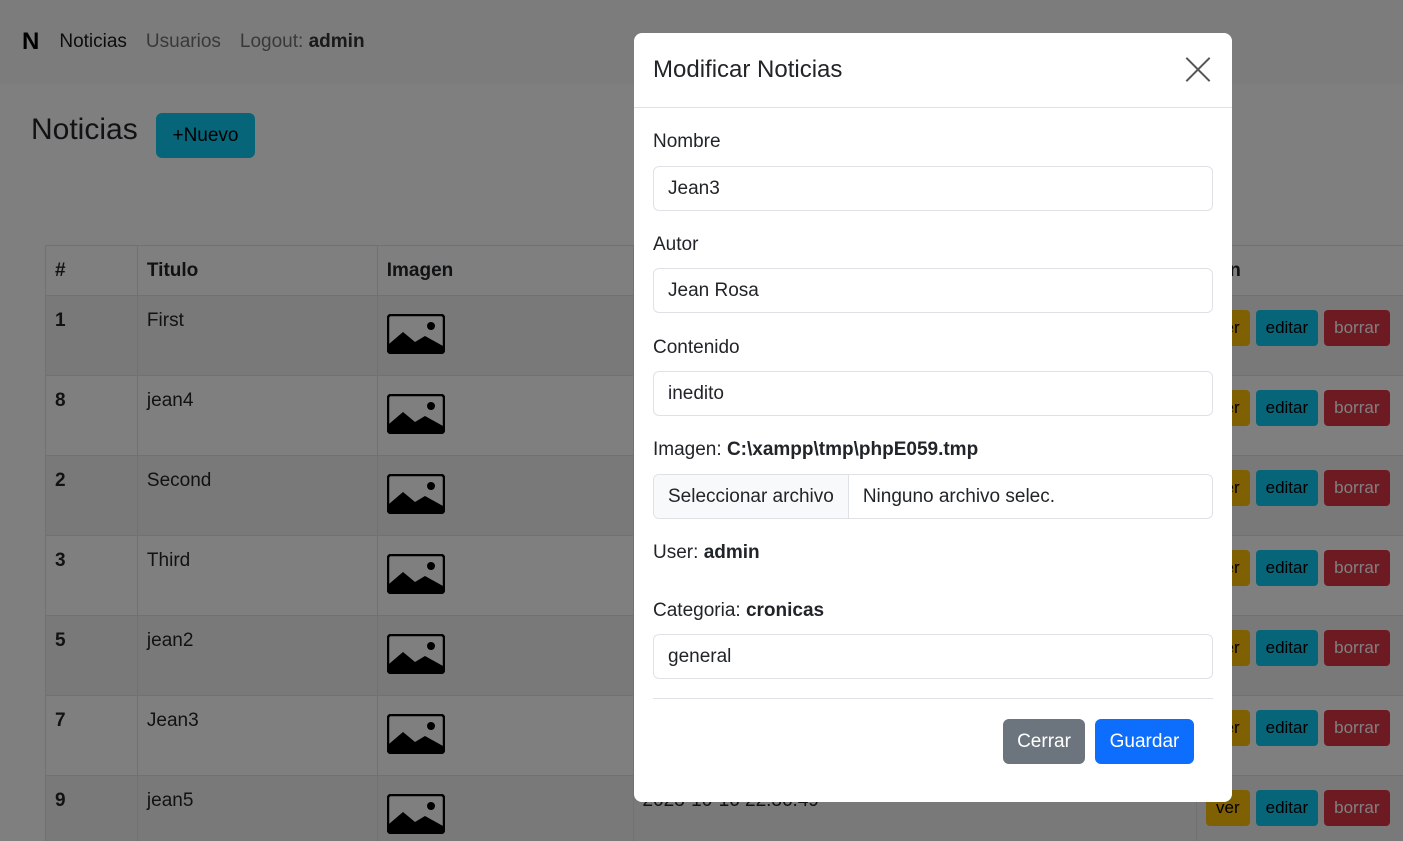  What do you see at coordinates (852, 449) in the screenshot?
I see `imagen-path: C:\xampp\tmp\phpE059.tmp` at bounding box center [852, 449].